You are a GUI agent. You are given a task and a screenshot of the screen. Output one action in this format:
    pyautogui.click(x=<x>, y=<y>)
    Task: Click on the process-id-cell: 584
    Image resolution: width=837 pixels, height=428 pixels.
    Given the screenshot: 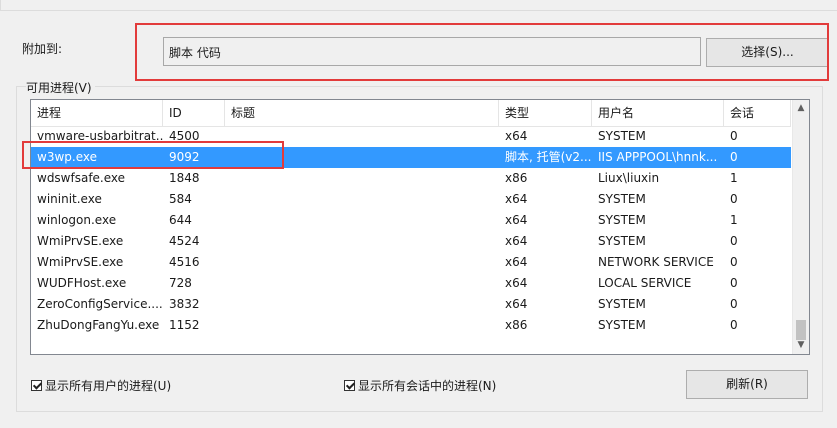 What is the action you would take?
    pyautogui.click(x=180, y=199)
    